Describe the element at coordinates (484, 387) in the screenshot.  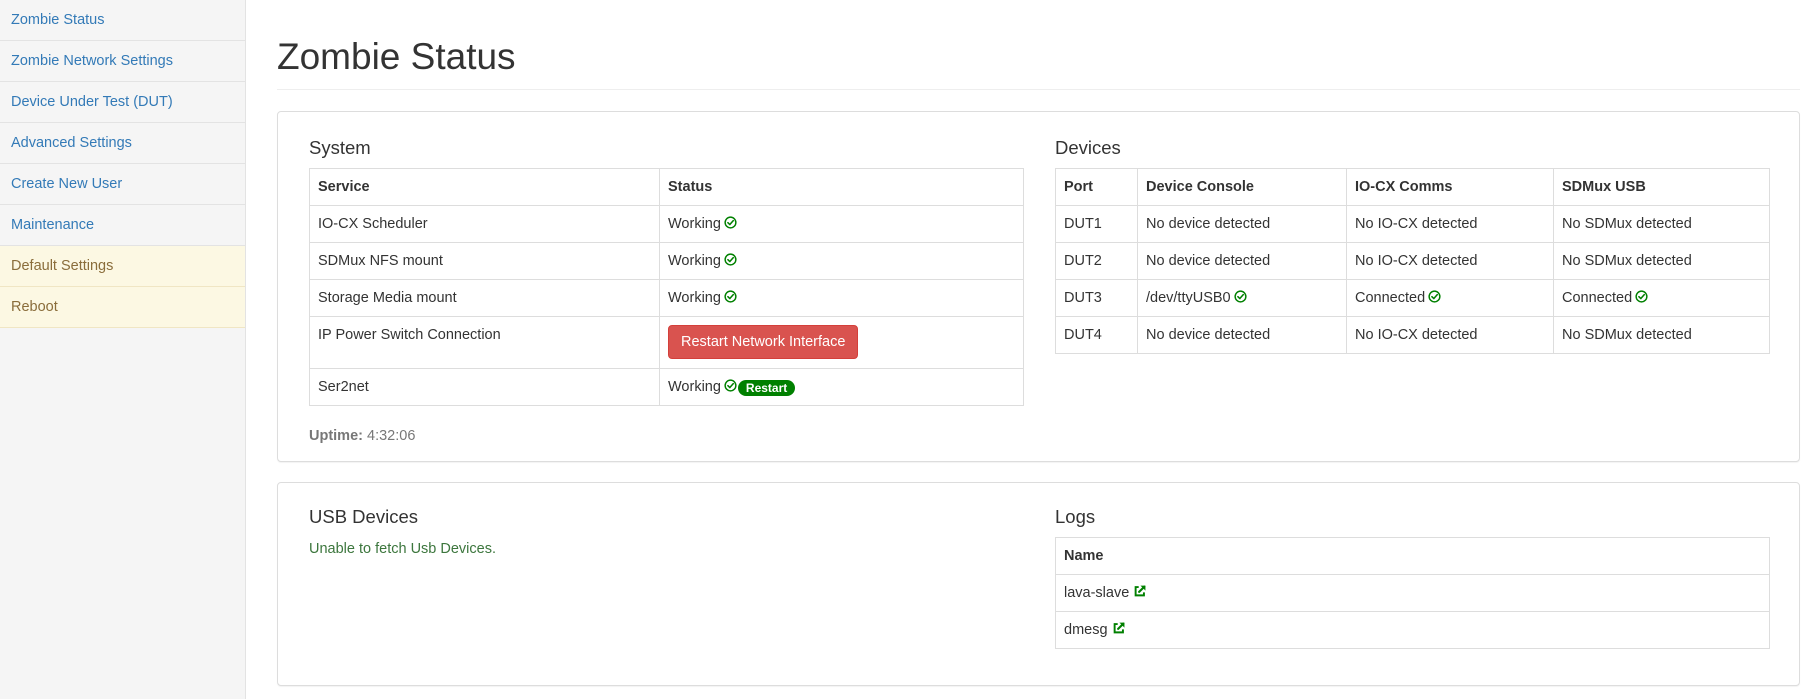
I see `service-name: Ser2net` at that location.